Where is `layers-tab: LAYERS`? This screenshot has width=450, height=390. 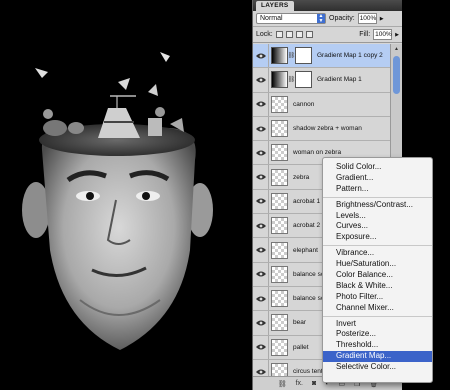 layers-tab: LAYERS is located at coordinates (275, 6).